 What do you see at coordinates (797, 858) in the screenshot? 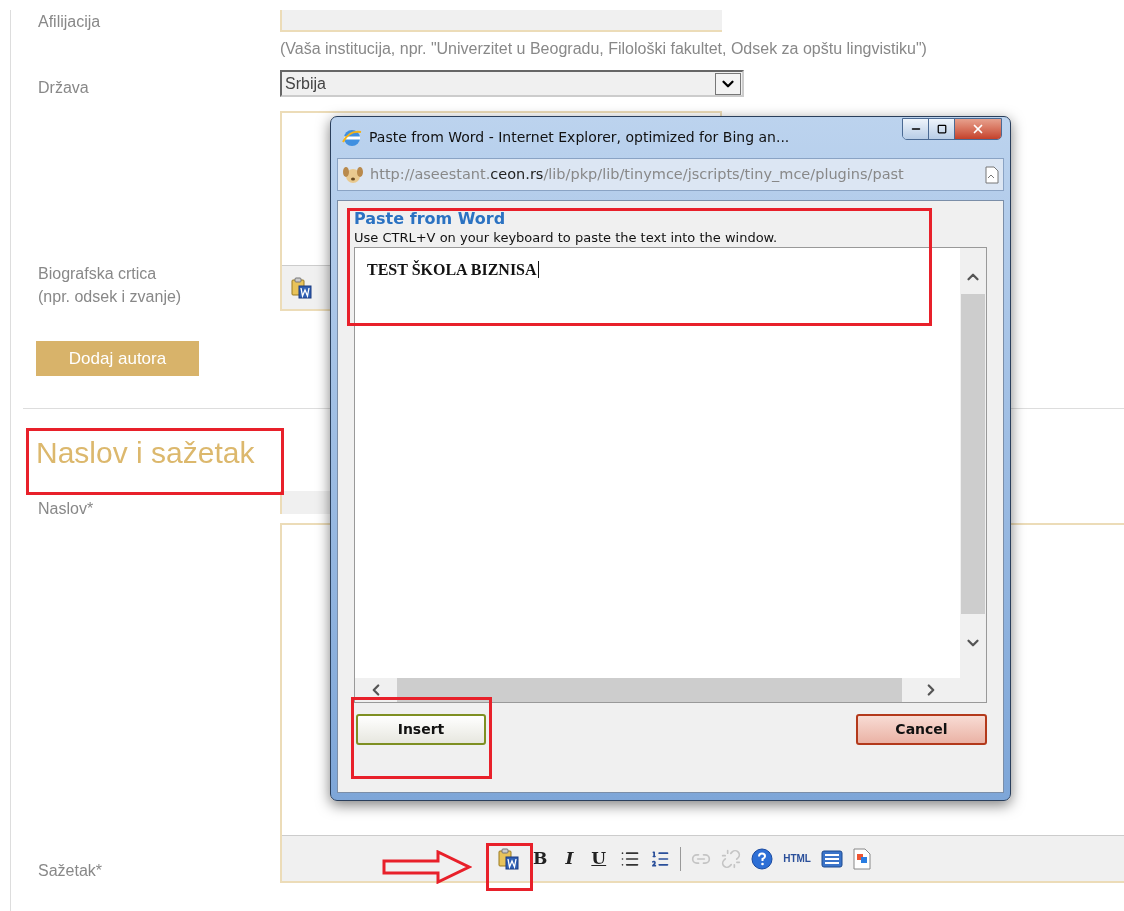
I see `html-button: HTML` at bounding box center [797, 858].